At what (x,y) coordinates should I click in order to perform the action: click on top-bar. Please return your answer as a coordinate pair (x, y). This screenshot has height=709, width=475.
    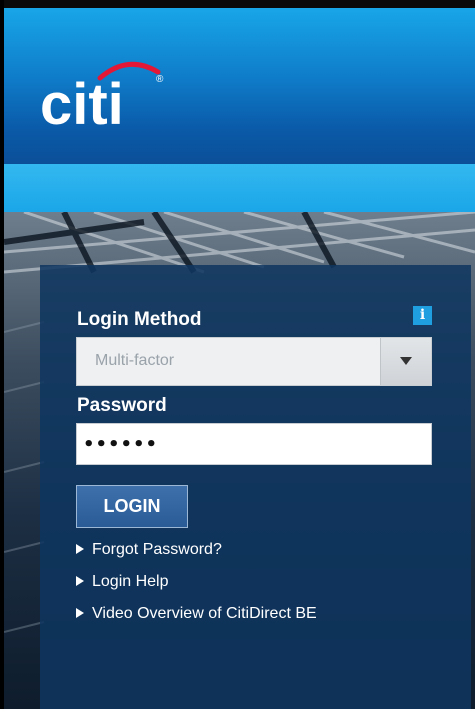
    Looking at the image, I should click on (239, 4).